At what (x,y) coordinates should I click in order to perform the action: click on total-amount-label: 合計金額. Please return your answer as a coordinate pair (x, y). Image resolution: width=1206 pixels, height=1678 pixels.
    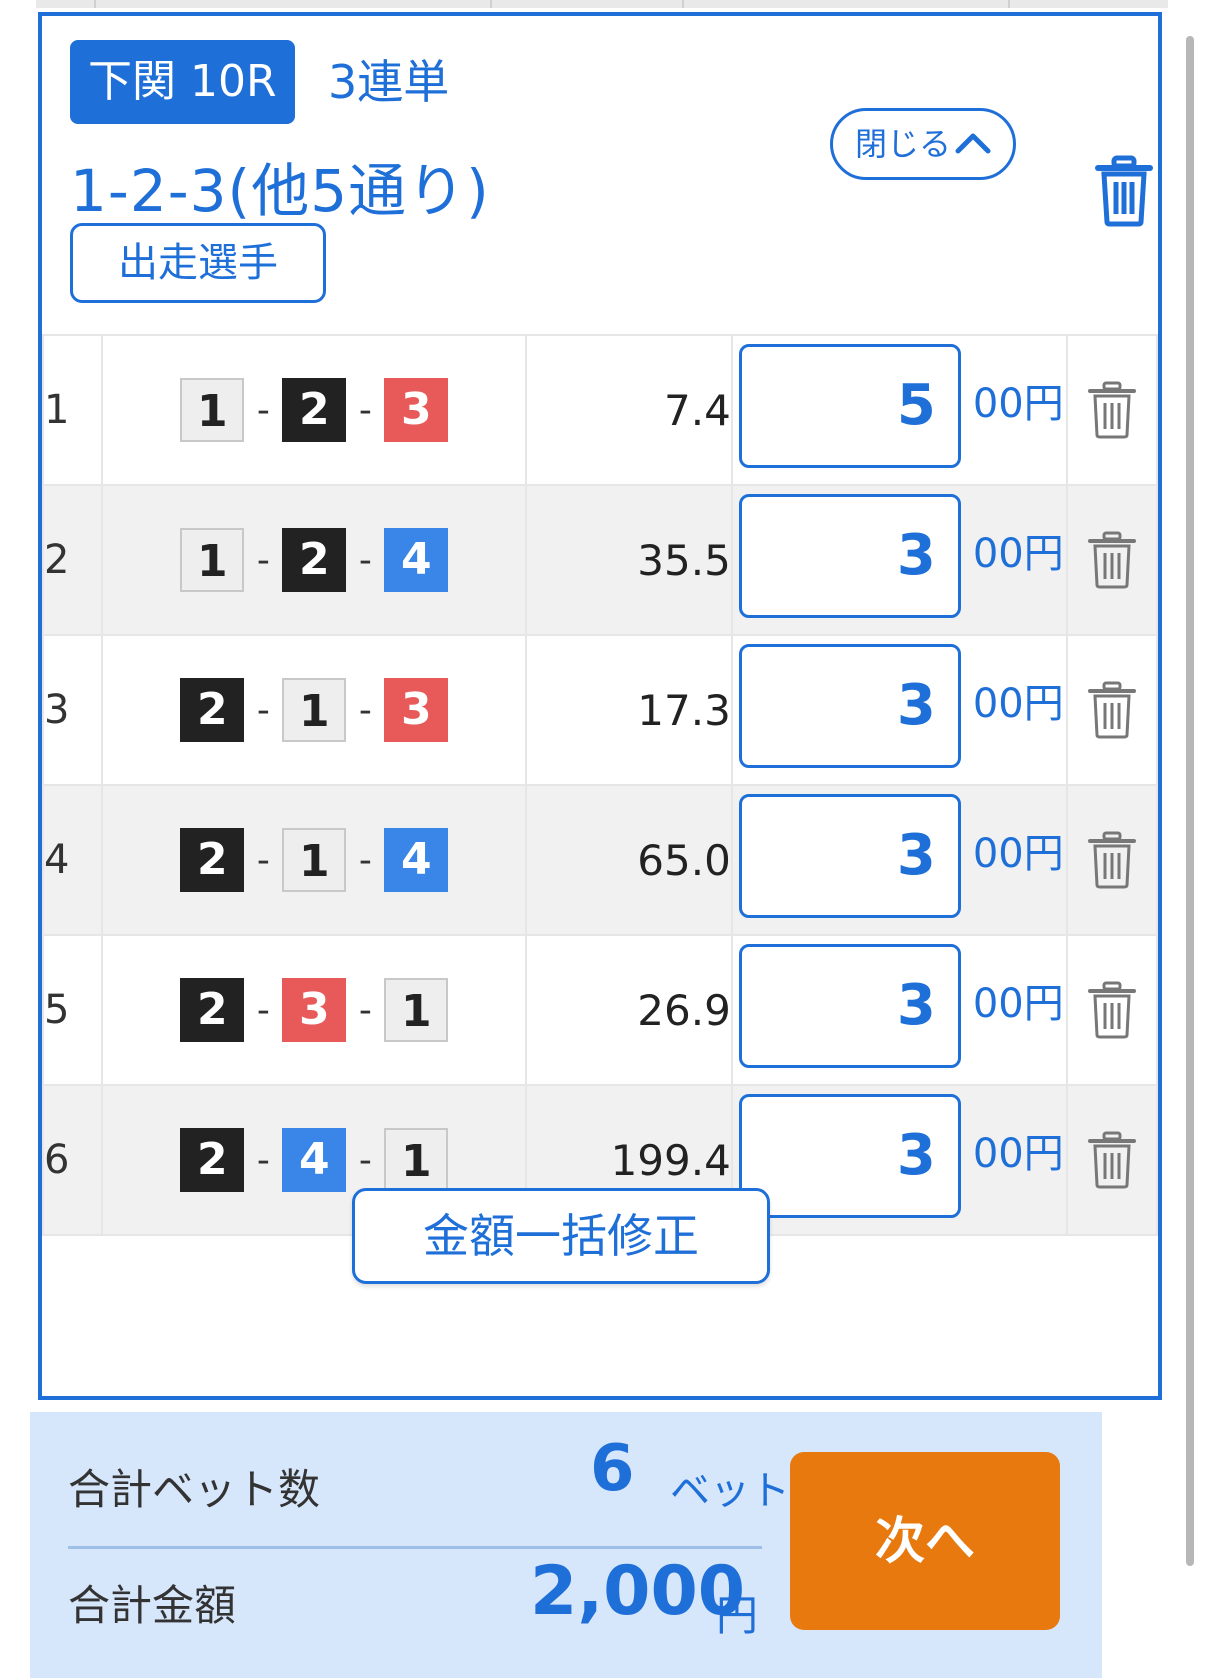
    Looking at the image, I should click on (152, 1605).